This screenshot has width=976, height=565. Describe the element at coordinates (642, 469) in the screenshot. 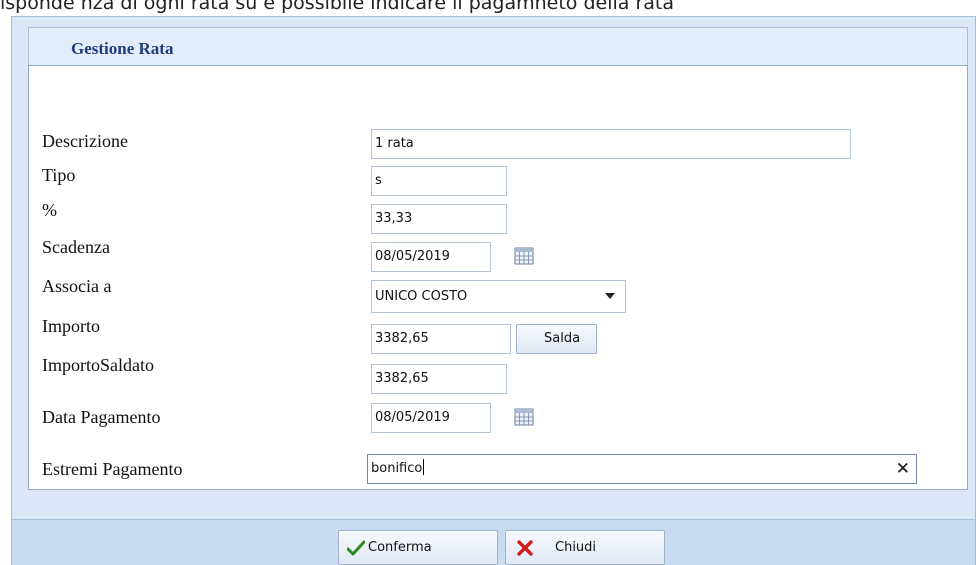

I see `estremi-pagamento-input: bonifico ✕` at that location.